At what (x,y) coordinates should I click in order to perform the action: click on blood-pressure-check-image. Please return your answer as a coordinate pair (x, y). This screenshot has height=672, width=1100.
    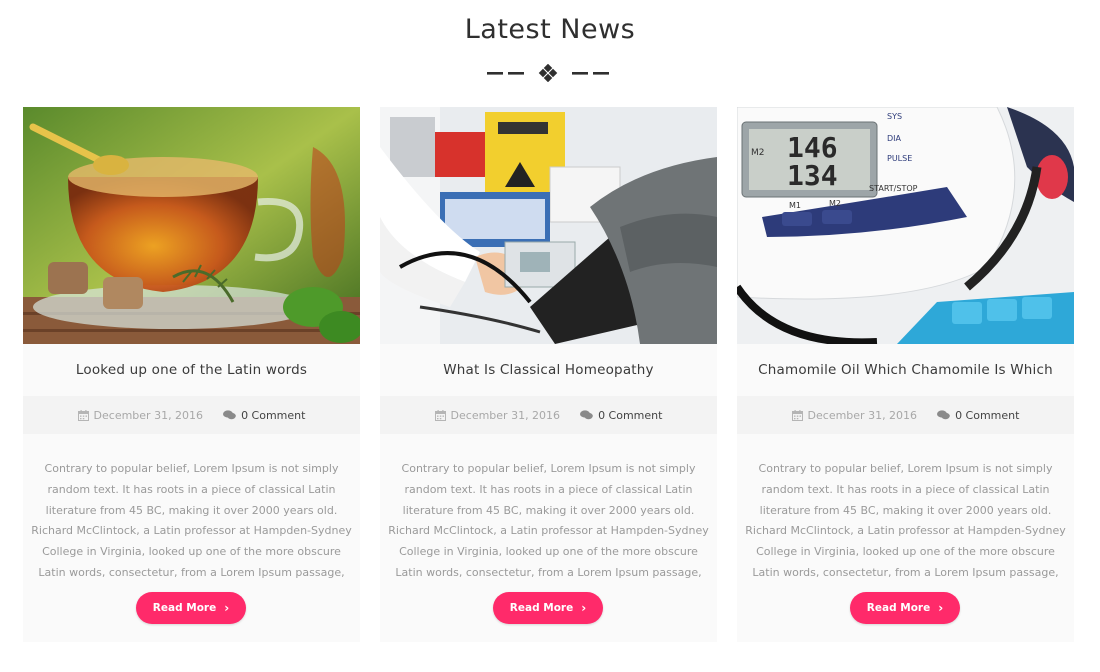
    Looking at the image, I should click on (548, 225).